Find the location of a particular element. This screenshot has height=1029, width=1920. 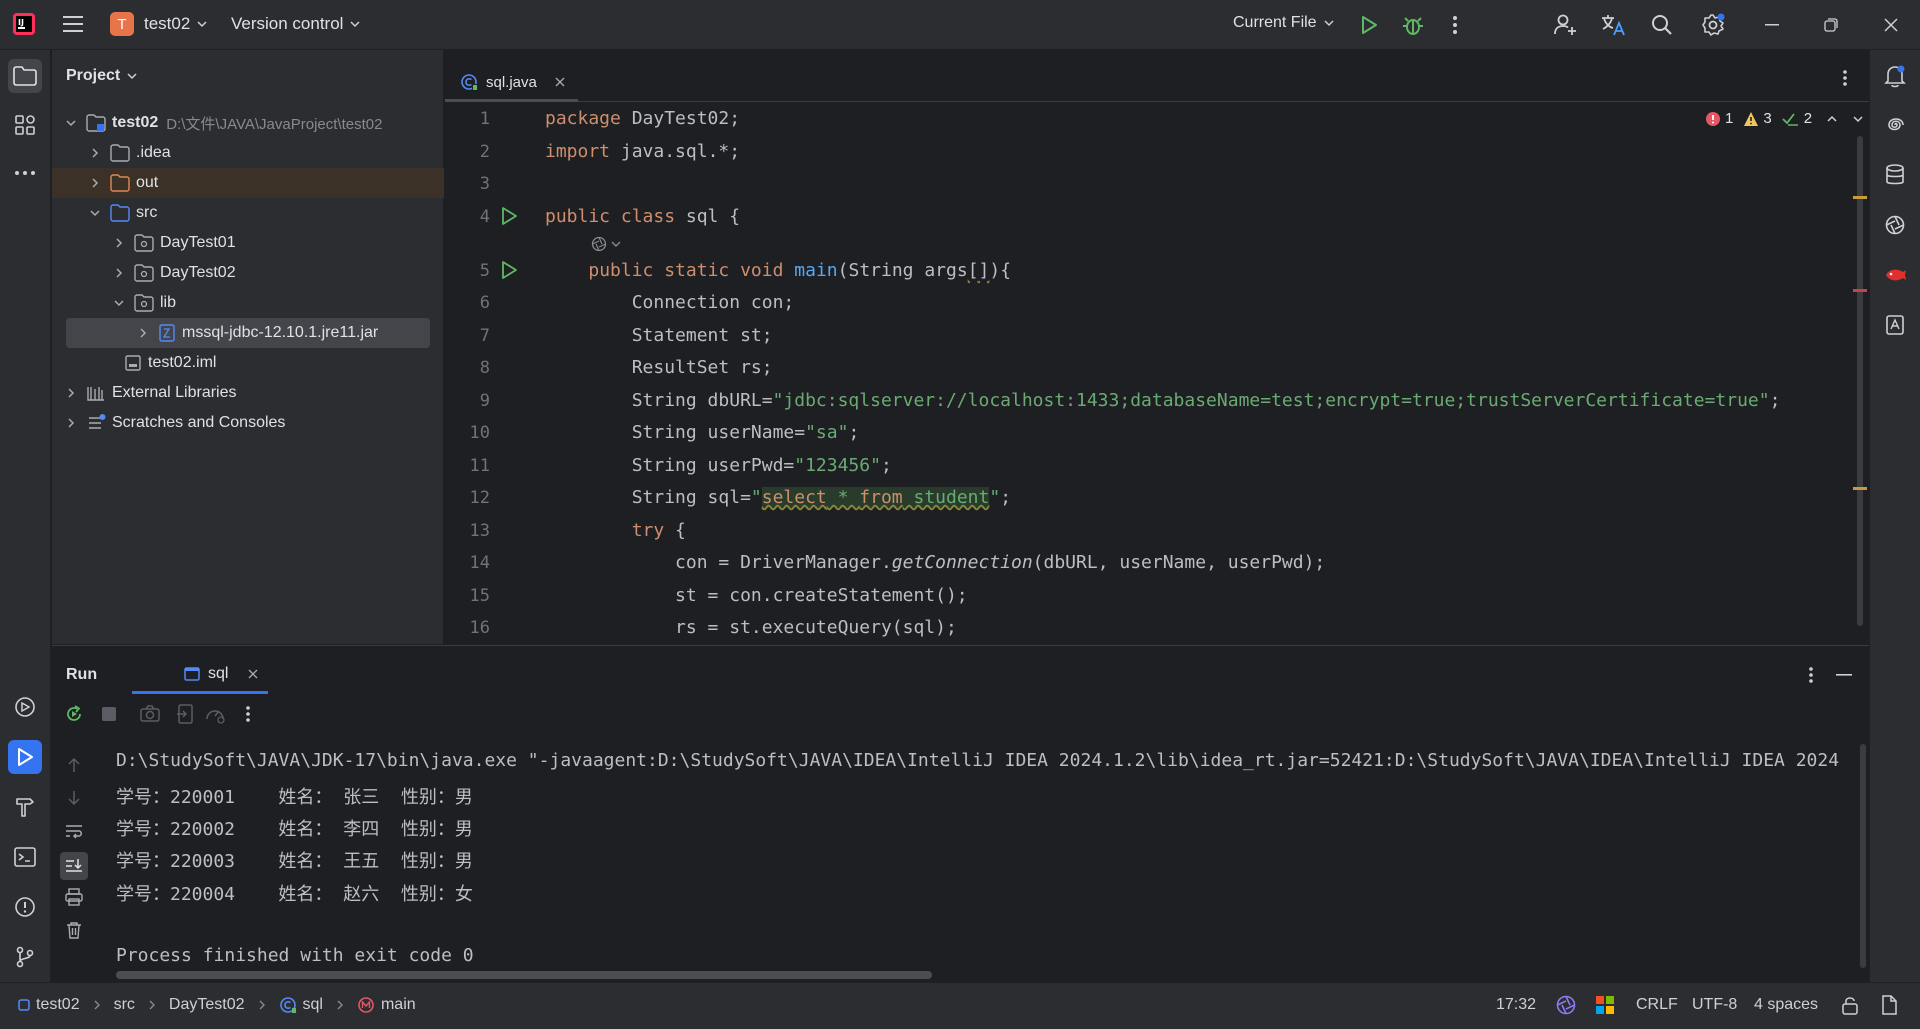

restore-window-icon is located at coordinates (1831, 25).